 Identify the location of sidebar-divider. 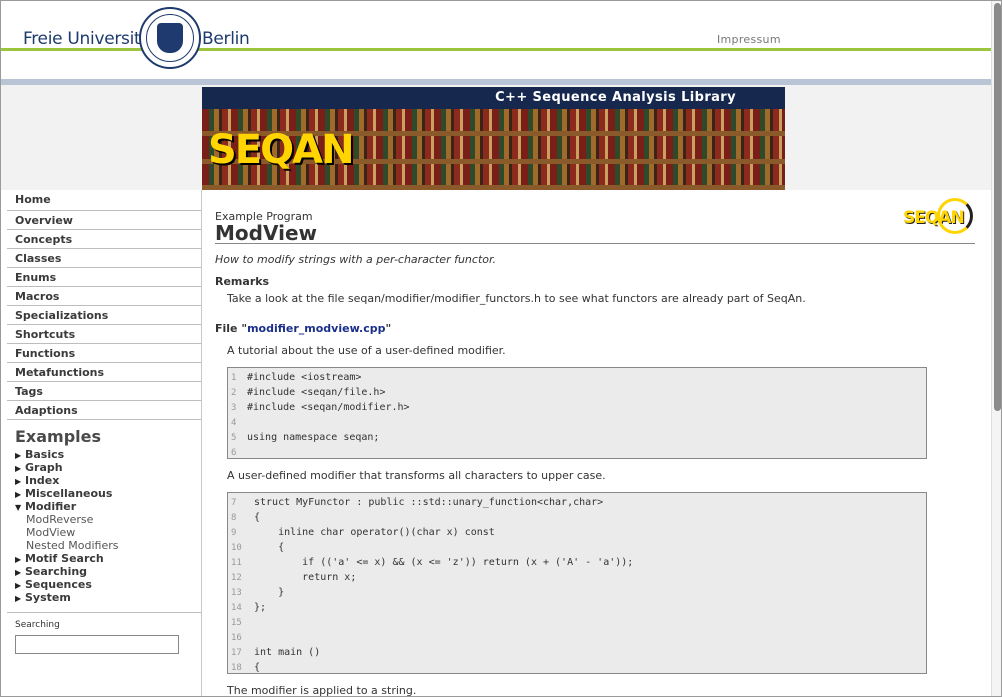
(104, 612).